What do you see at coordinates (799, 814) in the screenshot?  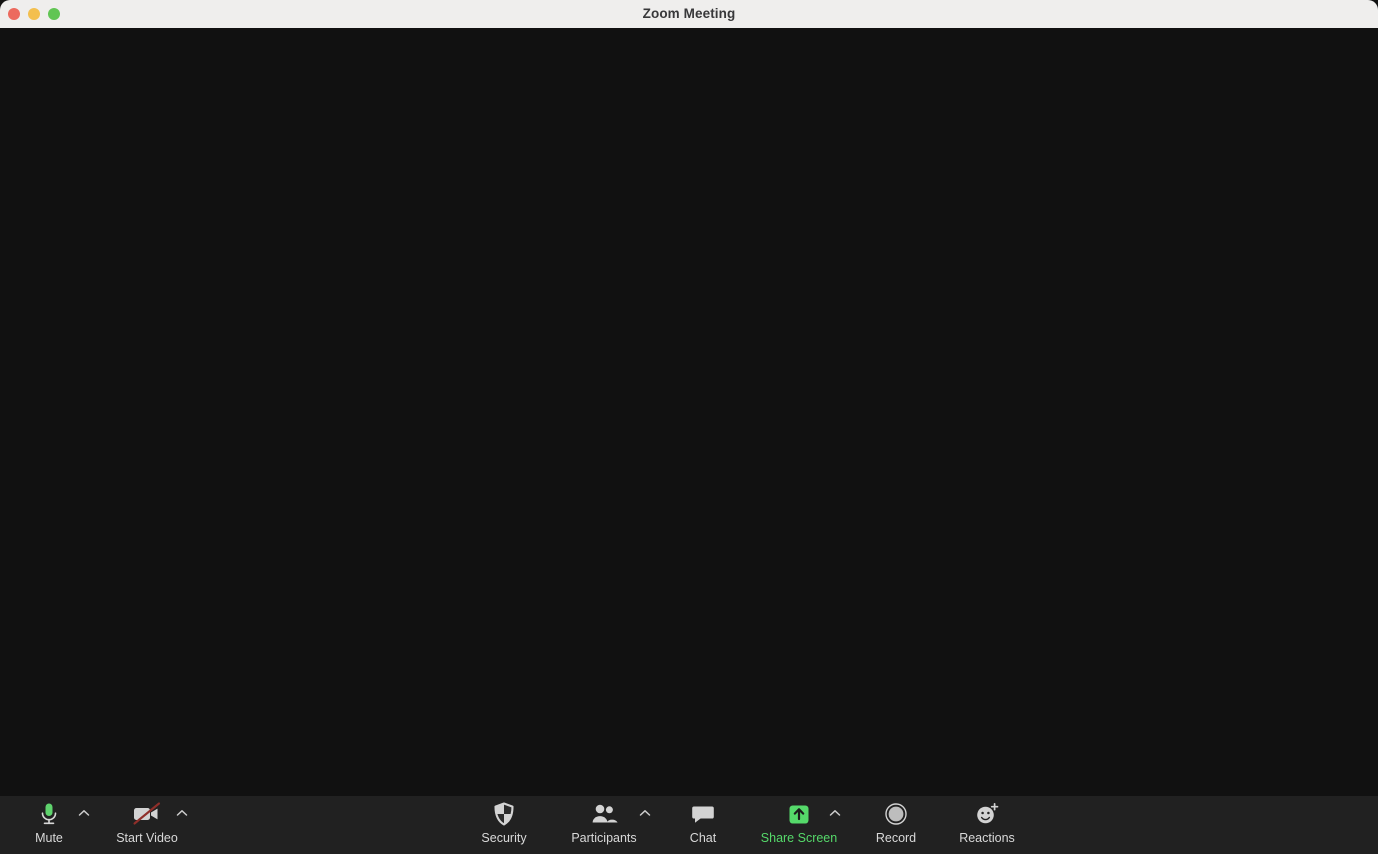 I see `share-screen-up-arrow-icon` at bounding box center [799, 814].